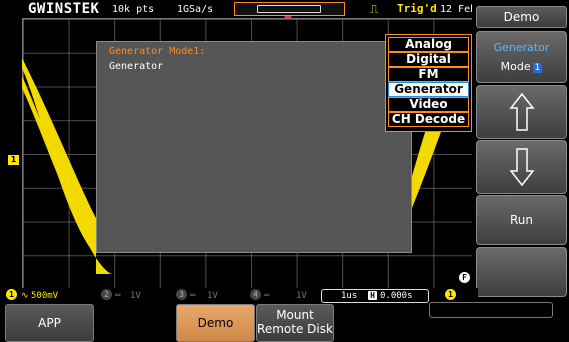 The height and width of the screenshot is (342, 569). I want to click on menu-item-generator: Generator, so click(428, 89).